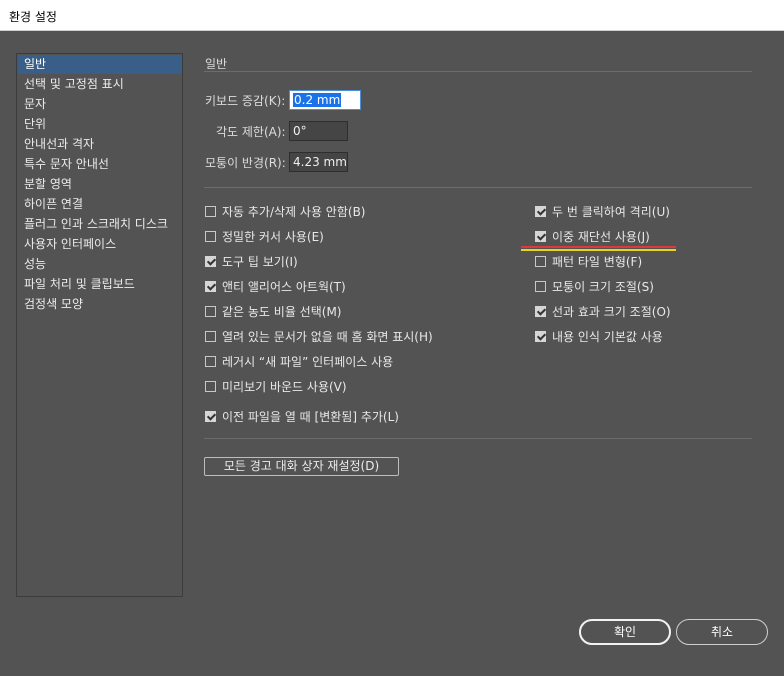 The width and height of the screenshot is (784, 676). What do you see at coordinates (100, 264) in the screenshot?
I see `sidebar-item-performance: 성능` at bounding box center [100, 264].